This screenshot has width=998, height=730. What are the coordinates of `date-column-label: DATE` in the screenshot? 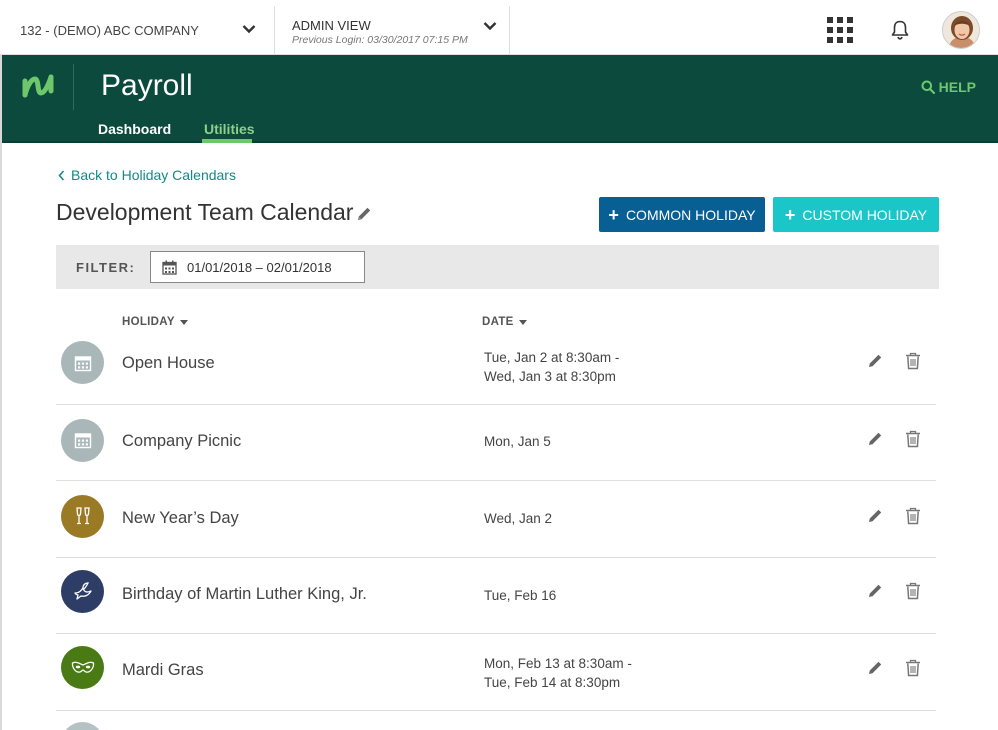 It's located at (498, 322).